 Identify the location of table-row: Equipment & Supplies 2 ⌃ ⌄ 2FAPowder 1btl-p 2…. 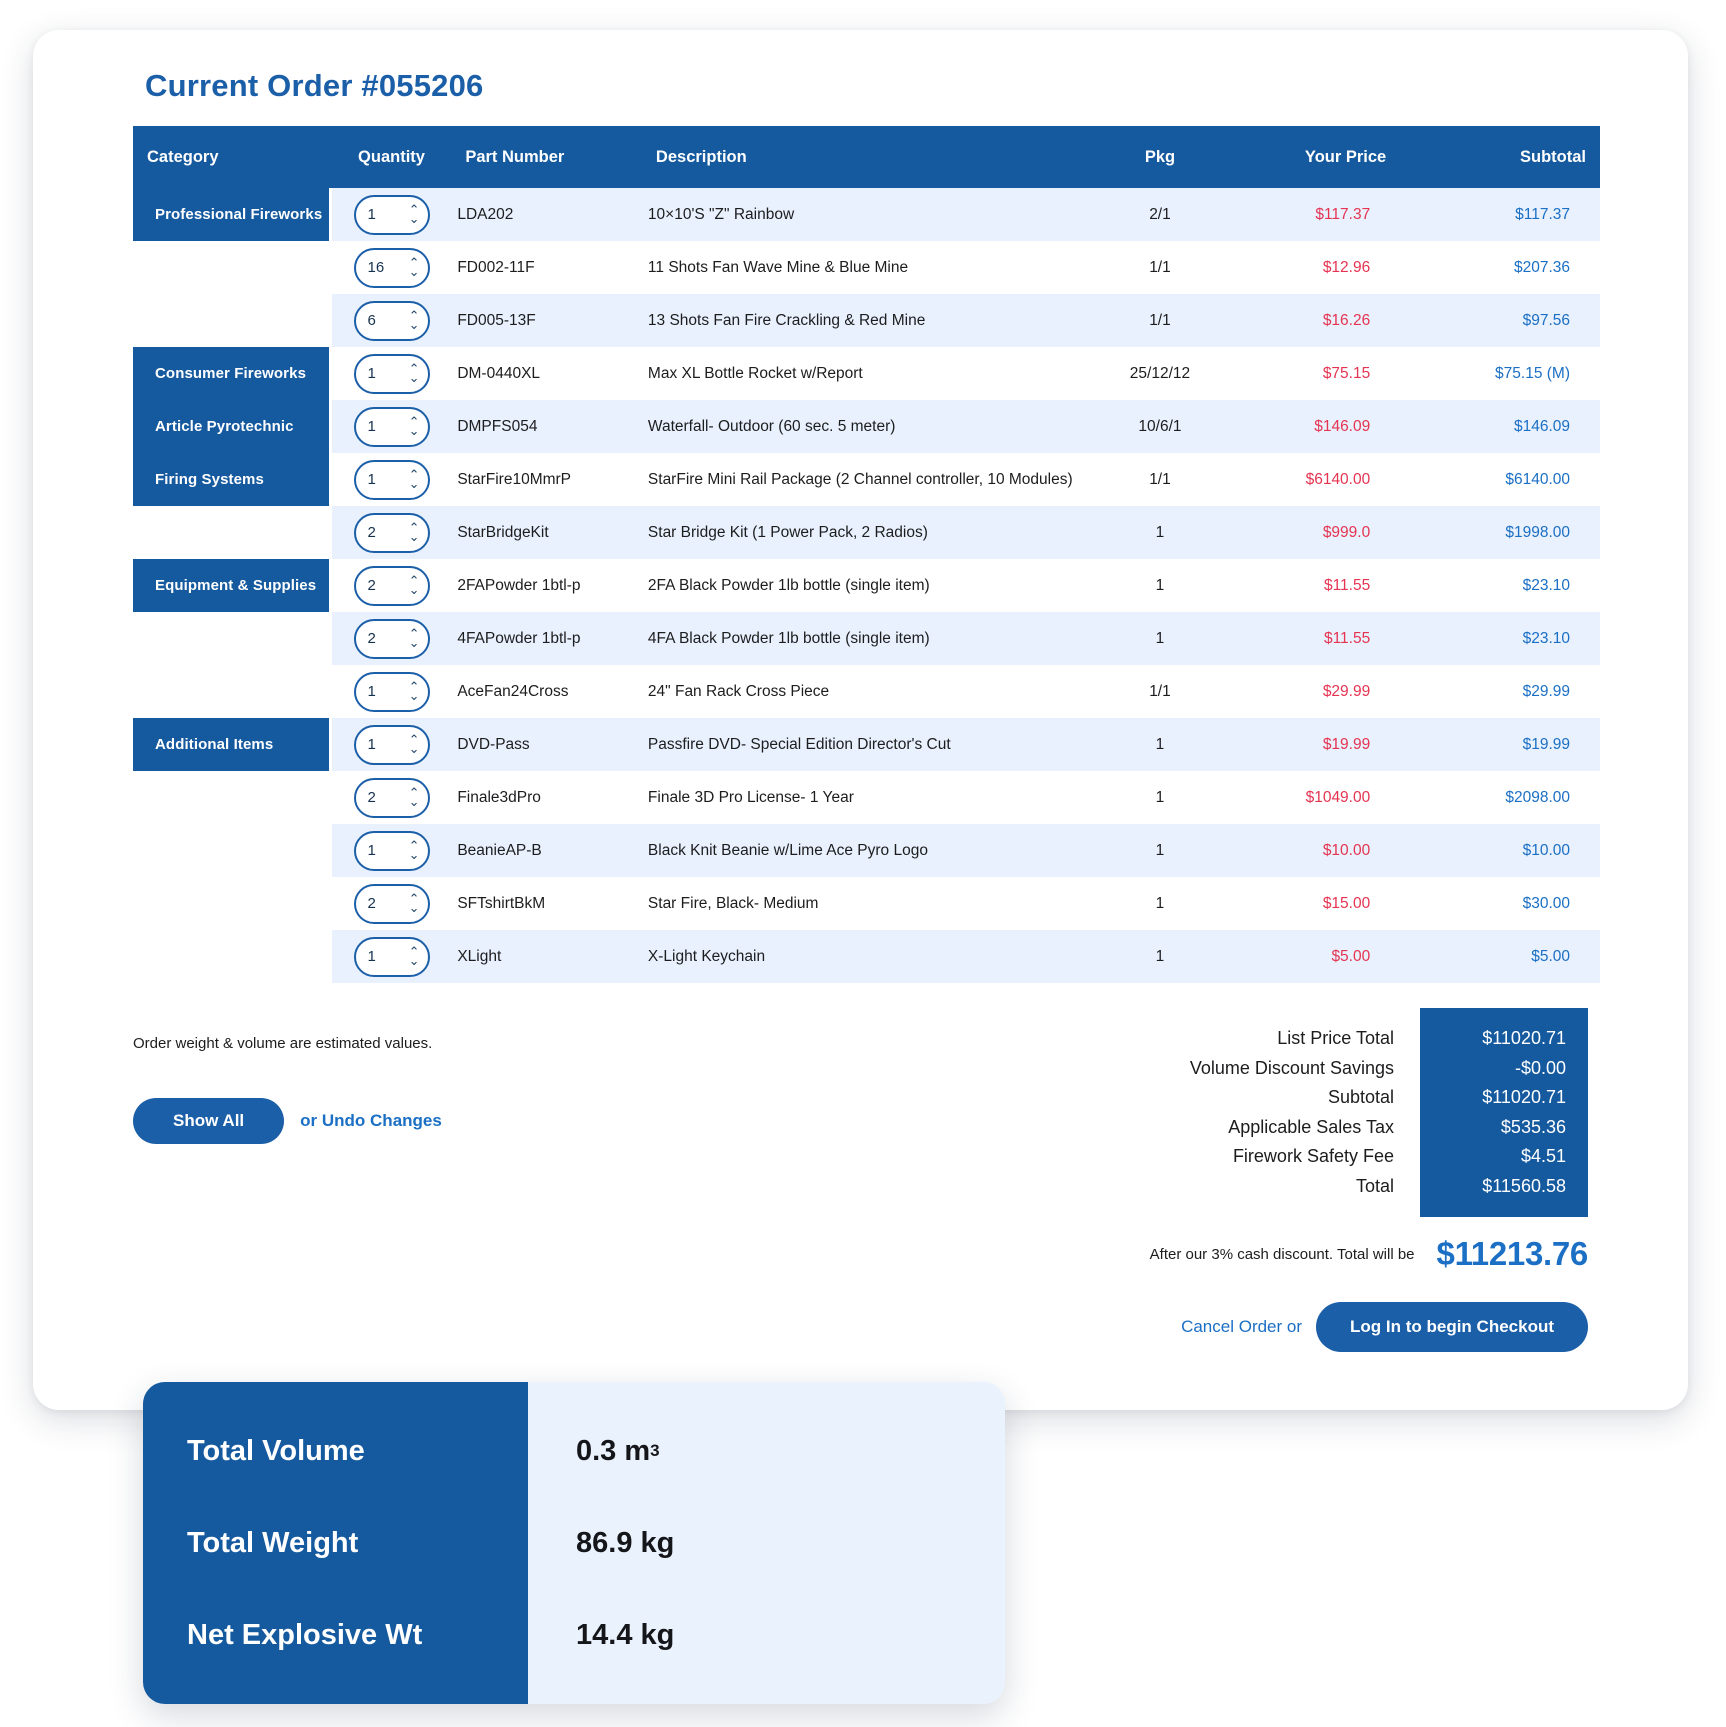
(866, 585).